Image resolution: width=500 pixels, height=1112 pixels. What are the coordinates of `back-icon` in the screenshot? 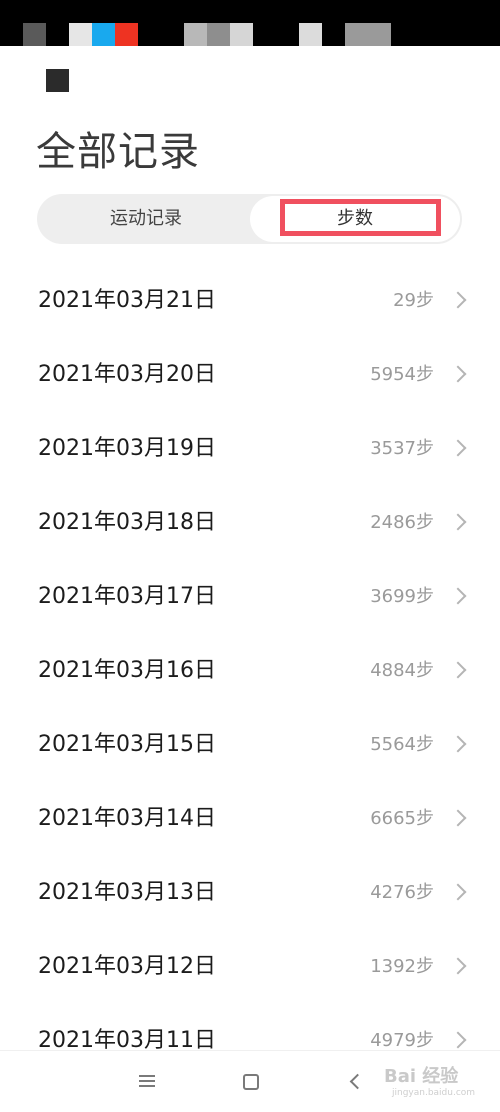 It's located at (57, 80).